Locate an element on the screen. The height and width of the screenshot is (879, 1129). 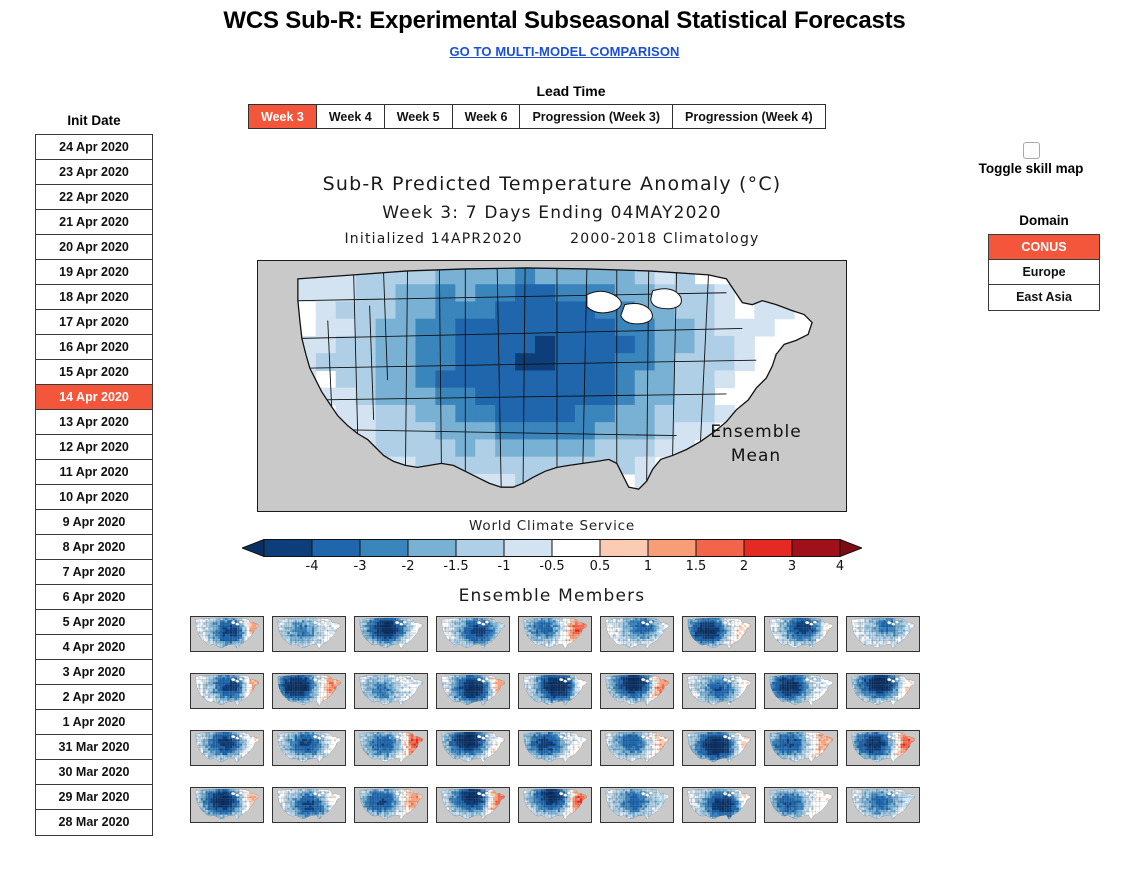
init-date-item: 15 Apr 2020 is located at coordinates (94, 372).